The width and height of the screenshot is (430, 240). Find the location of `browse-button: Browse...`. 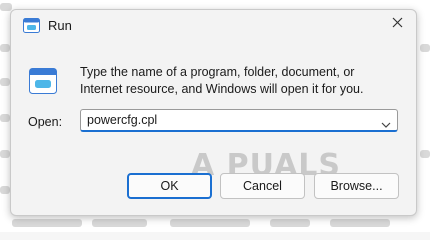

browse-button: Browse... is located at coordinates (356, 186).